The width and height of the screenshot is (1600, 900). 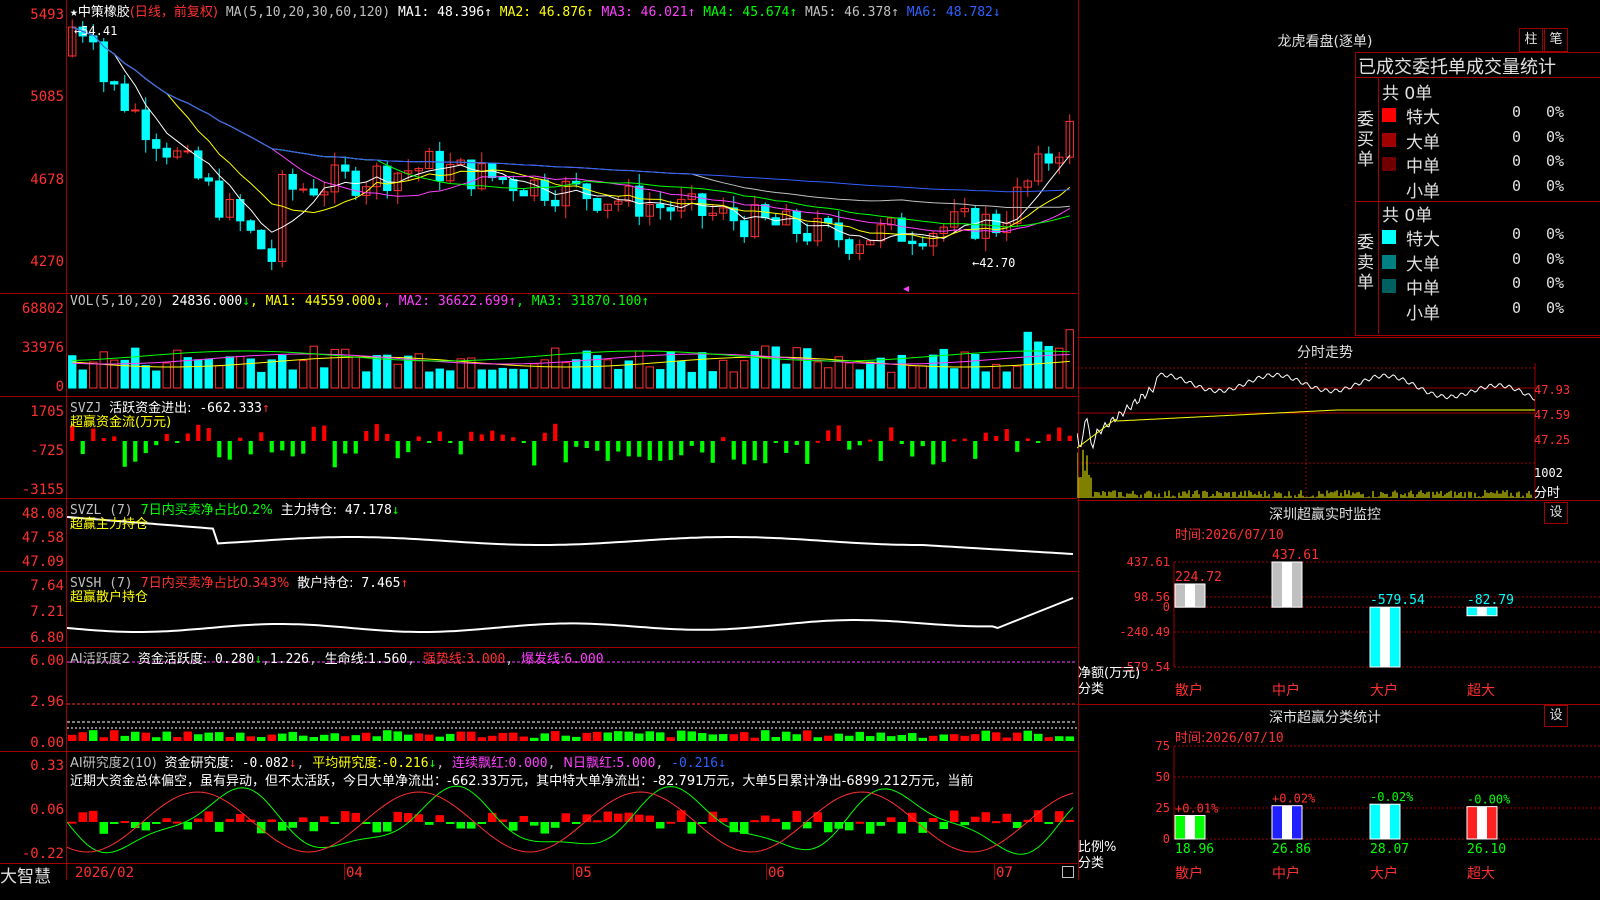 What do you see at coordinates (584, 659) in the screenshot?
I see `burst-value: 6.000` at bounding box center [584, 659].